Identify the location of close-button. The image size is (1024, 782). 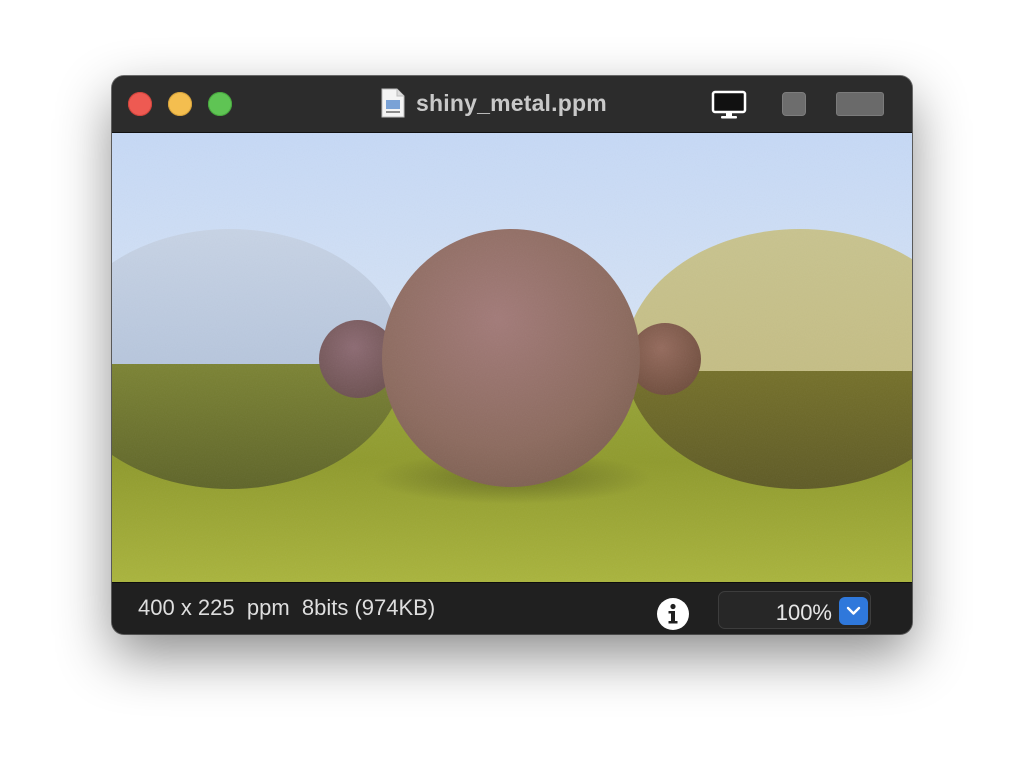
(140, 104).